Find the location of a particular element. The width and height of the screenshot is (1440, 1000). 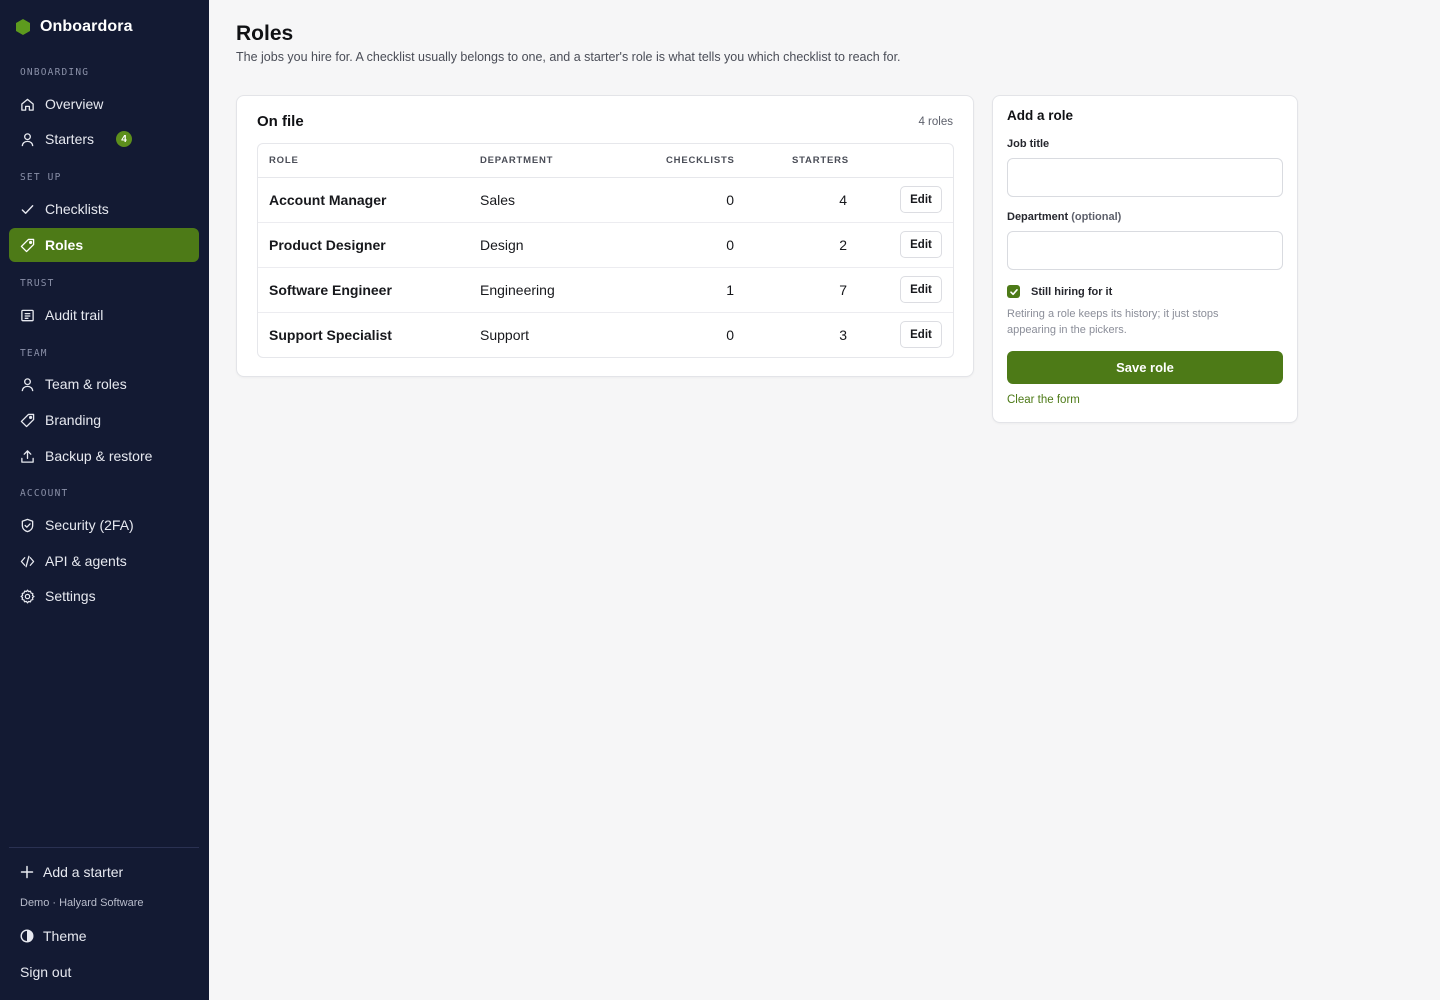

role-name: Software Engineer is located at coordinates (330, 290).